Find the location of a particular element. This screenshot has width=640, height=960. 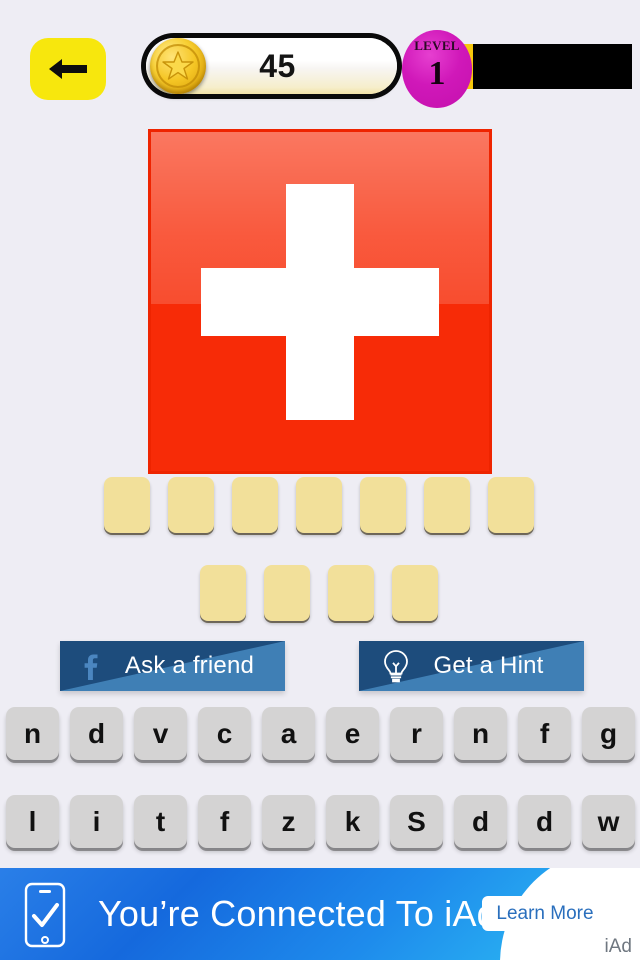

arrow-left-icon is located at coordinates (68, 69).